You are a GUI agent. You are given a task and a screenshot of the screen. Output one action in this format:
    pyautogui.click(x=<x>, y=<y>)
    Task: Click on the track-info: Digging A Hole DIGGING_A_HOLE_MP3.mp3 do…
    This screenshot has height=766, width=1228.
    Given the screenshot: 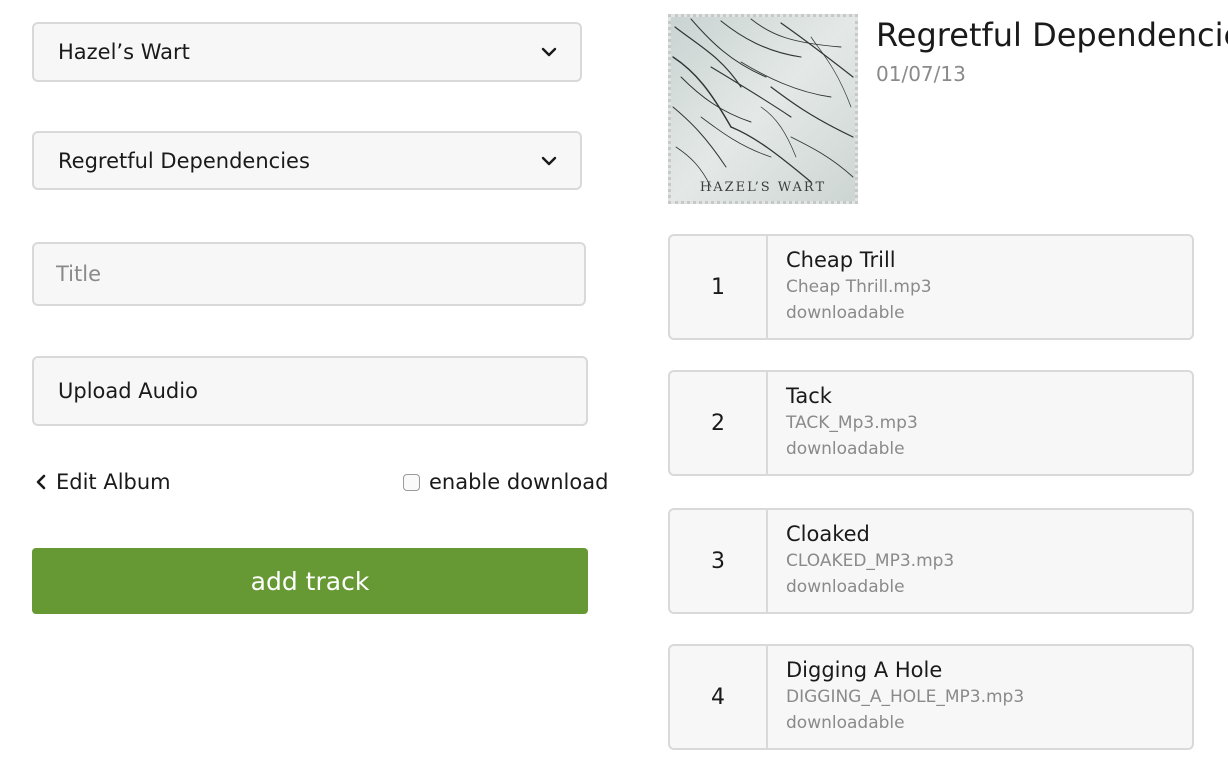 What is the action you would take?
    pyautogui.click(x=896, y=697)
    